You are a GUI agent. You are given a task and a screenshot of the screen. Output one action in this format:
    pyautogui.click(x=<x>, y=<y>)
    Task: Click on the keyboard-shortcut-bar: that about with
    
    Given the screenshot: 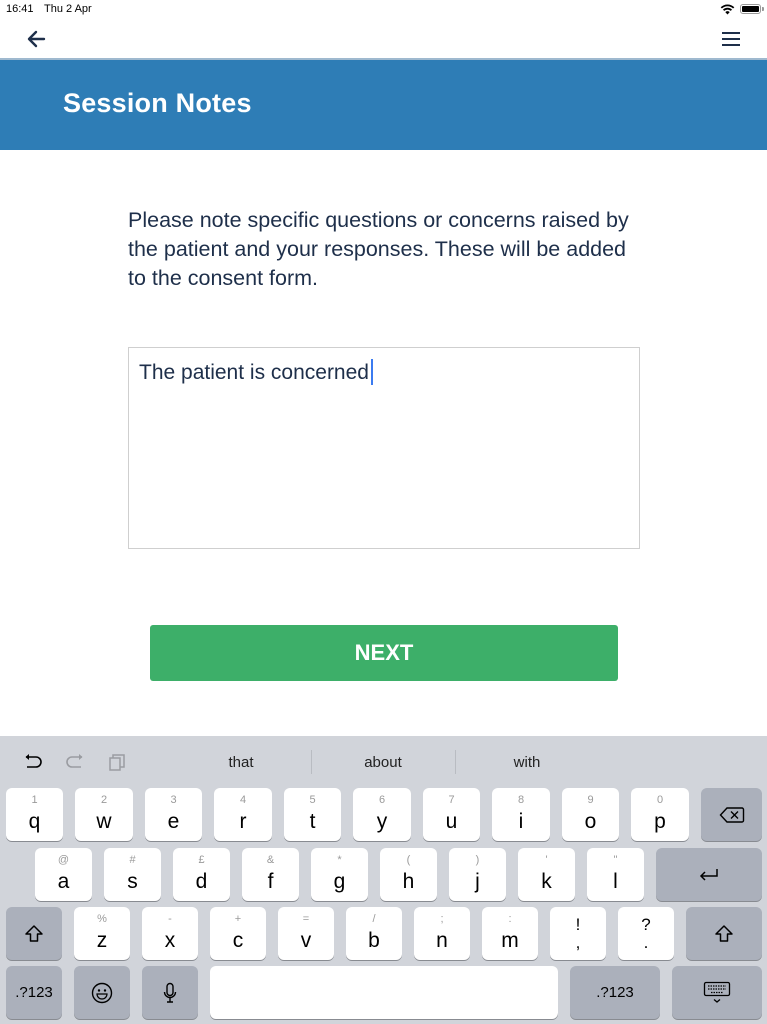 What is the action you would take?
    pyautogui.click(x=383, y=762)
    